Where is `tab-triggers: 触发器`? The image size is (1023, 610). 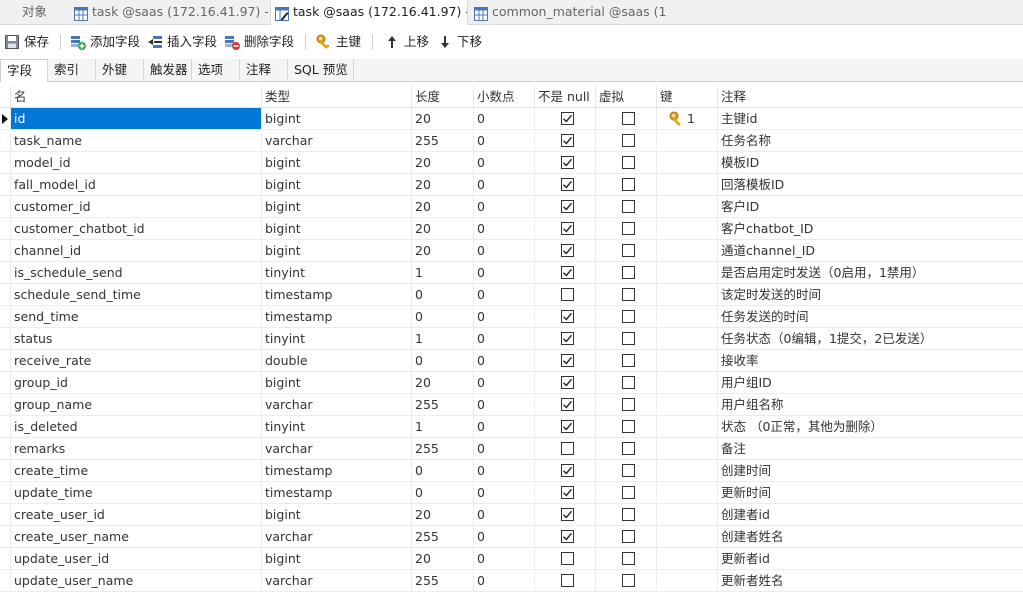
tab-triggers: 触发器 is located at coordinates (168, 70).